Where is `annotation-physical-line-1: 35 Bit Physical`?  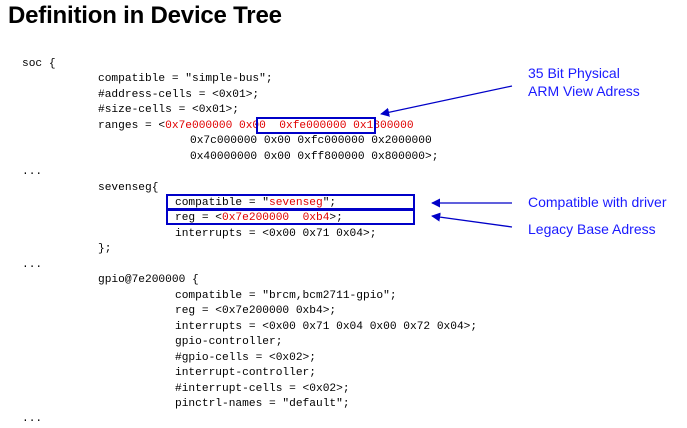
annotation-physical-line-1: 35 Bit Physical is located at coordinates (574, 73).